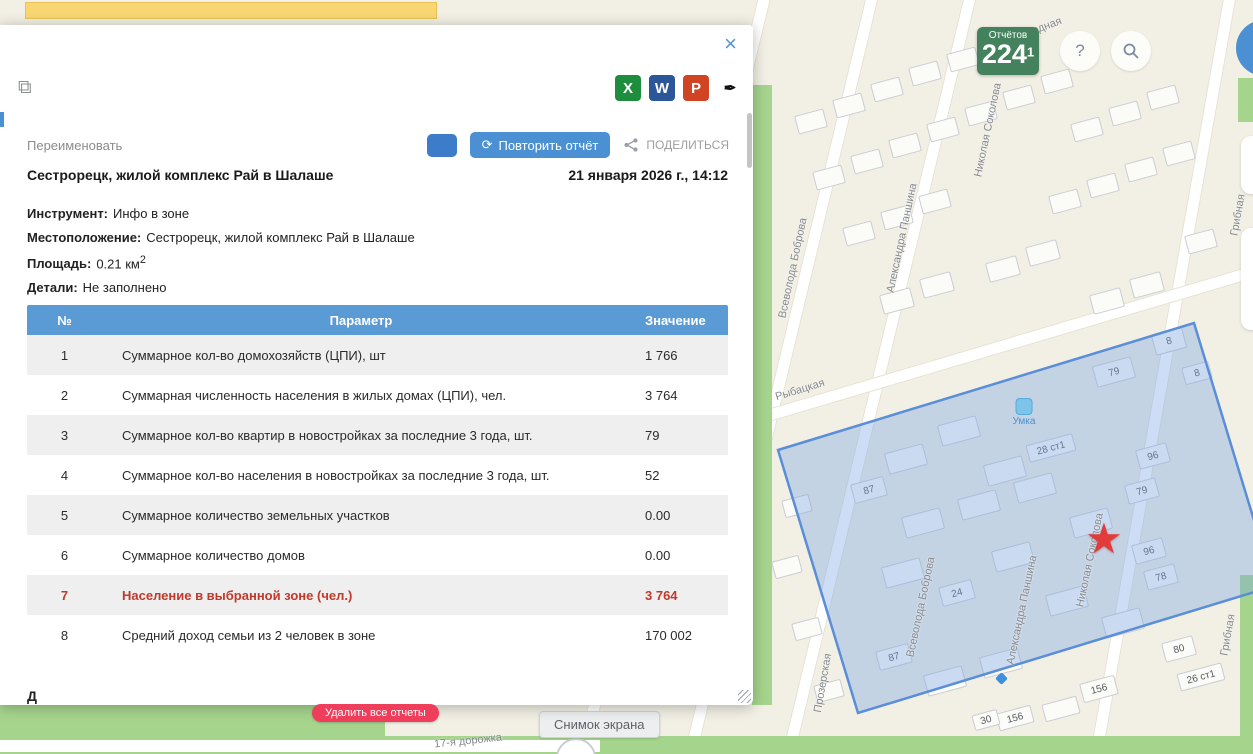  I want to click on building-number: 156, so click(1015, 718).